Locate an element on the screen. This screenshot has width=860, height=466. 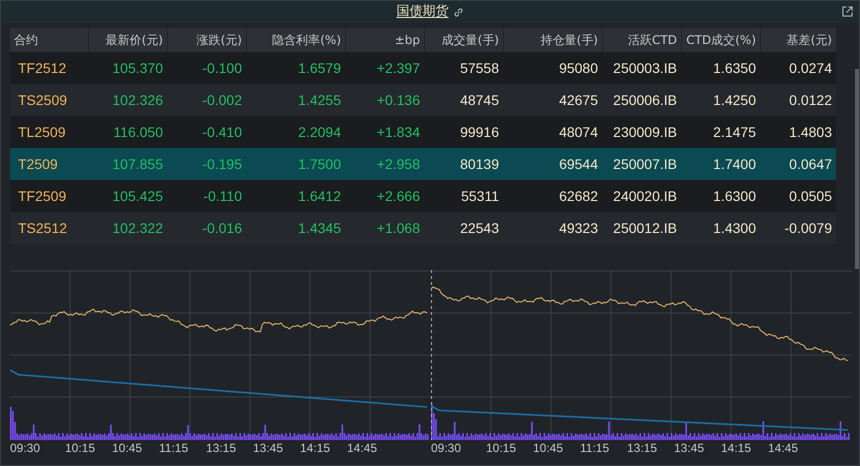
table-cell-text: -0.016 is located at coordinates (222, 228).